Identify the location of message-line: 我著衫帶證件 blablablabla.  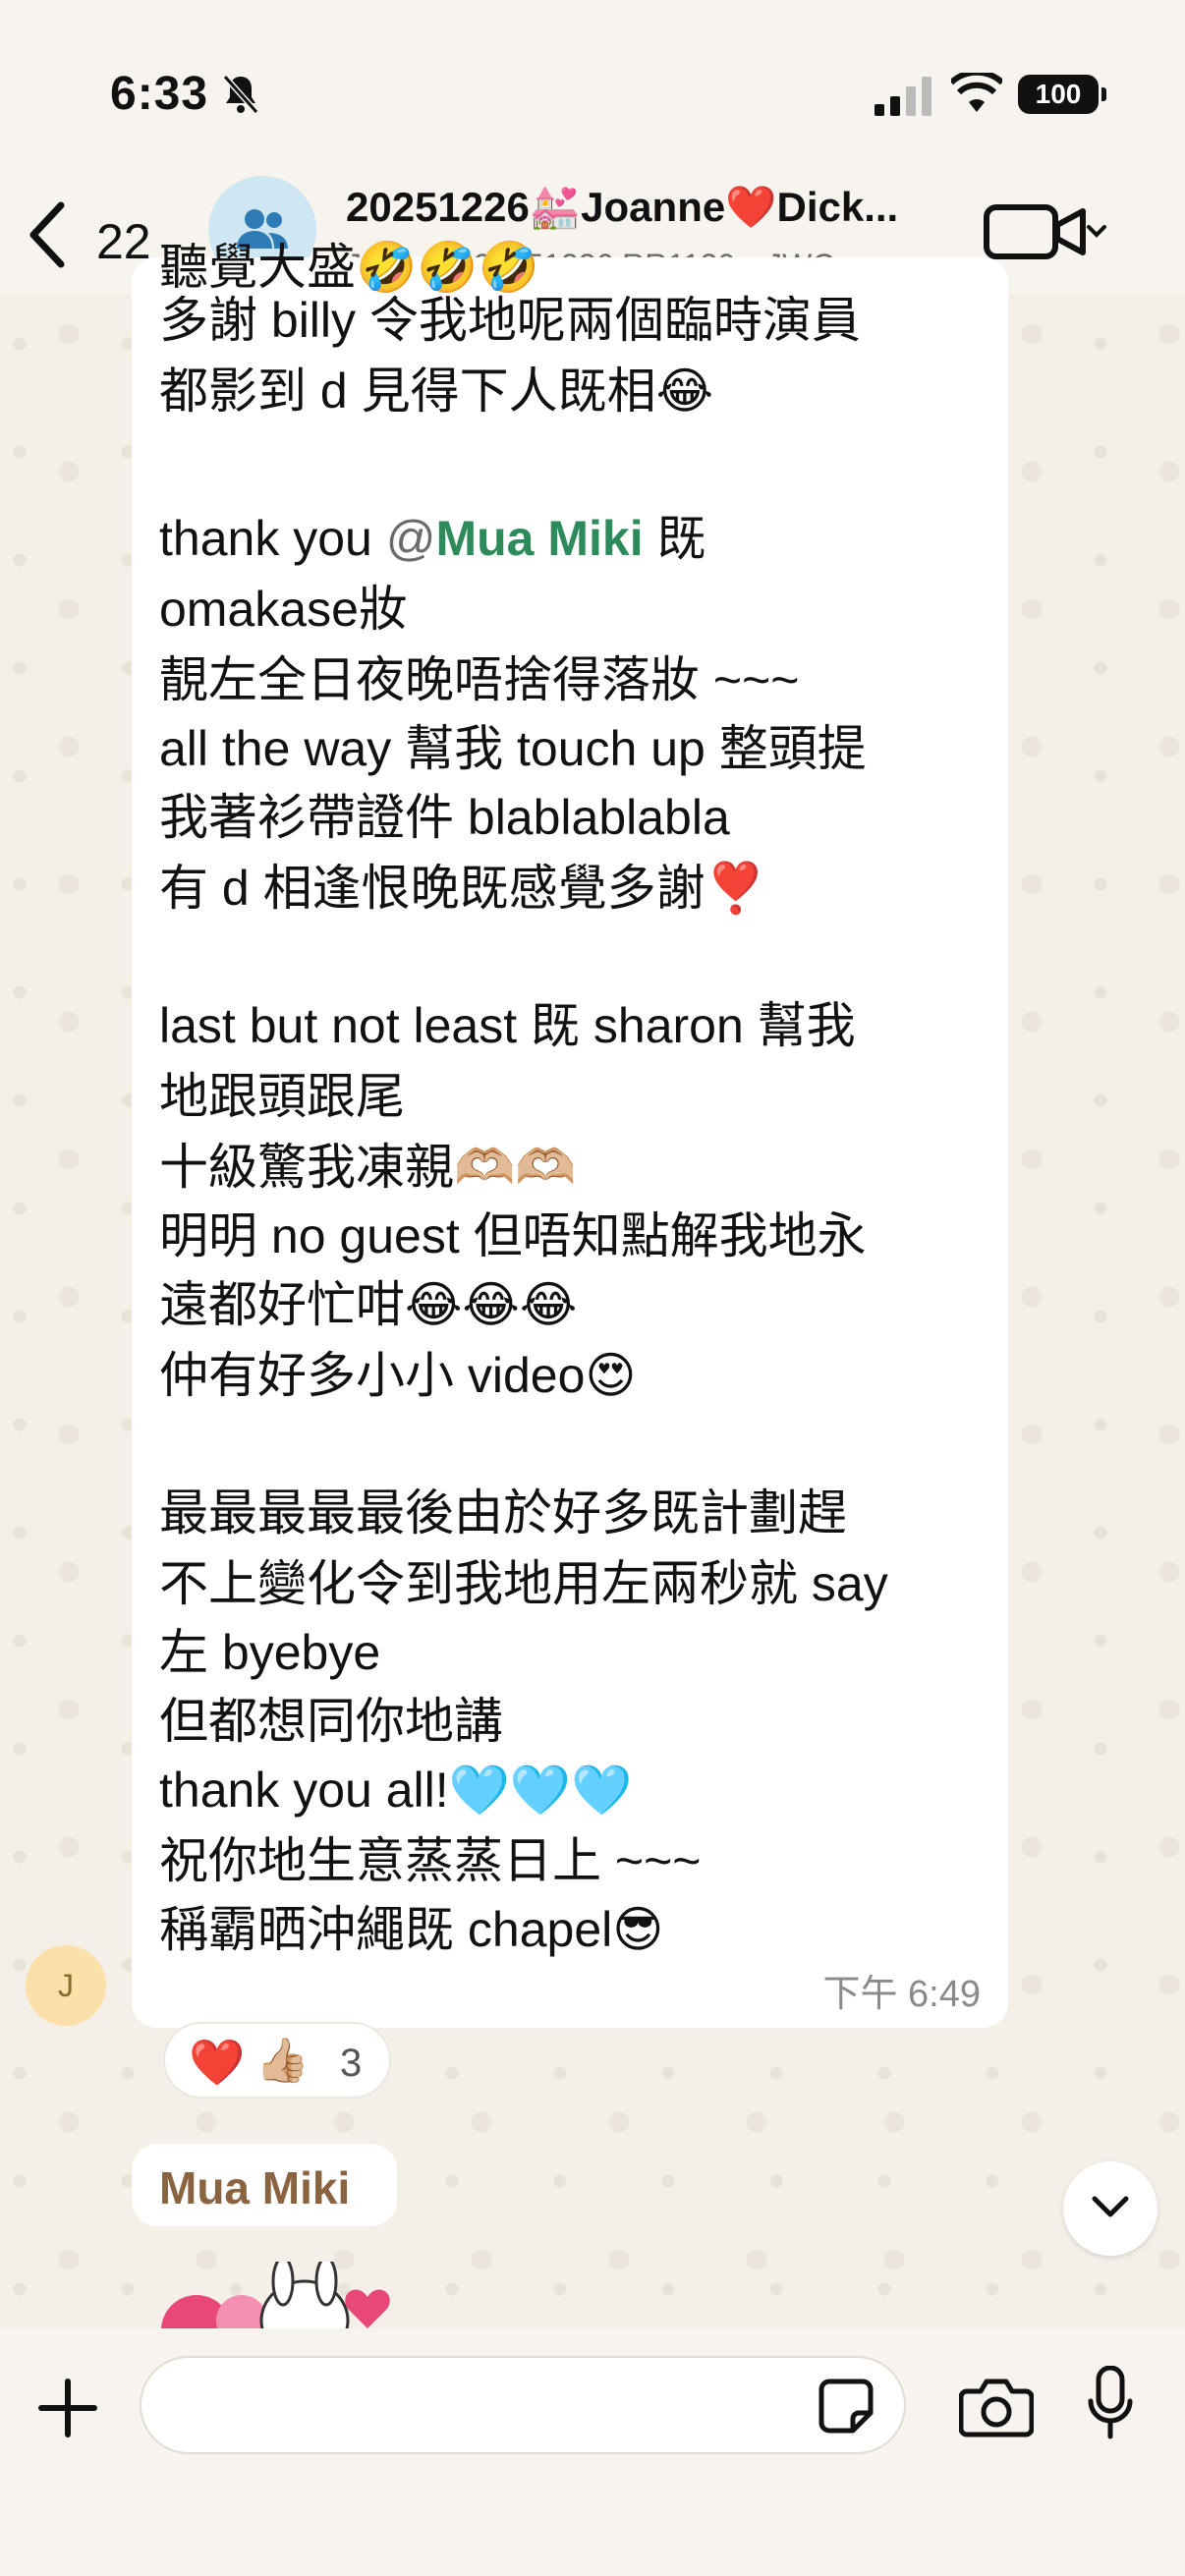
(445, 817).